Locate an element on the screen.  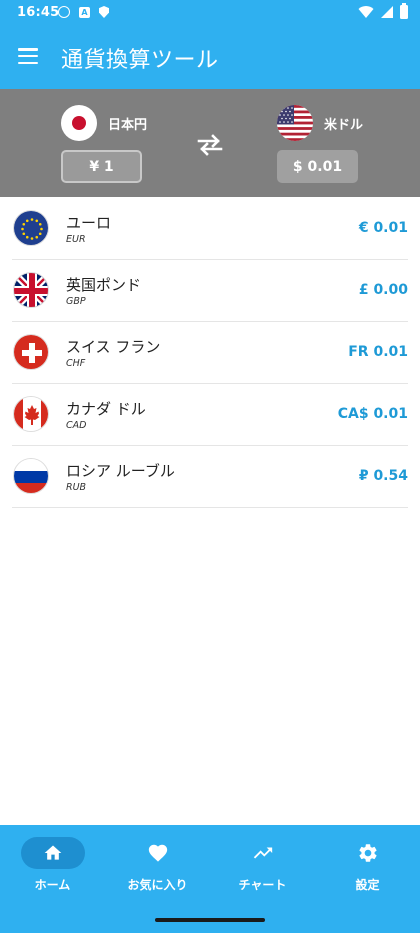
app-title: 通貨換算ツール is located at coordinates (140, 60).